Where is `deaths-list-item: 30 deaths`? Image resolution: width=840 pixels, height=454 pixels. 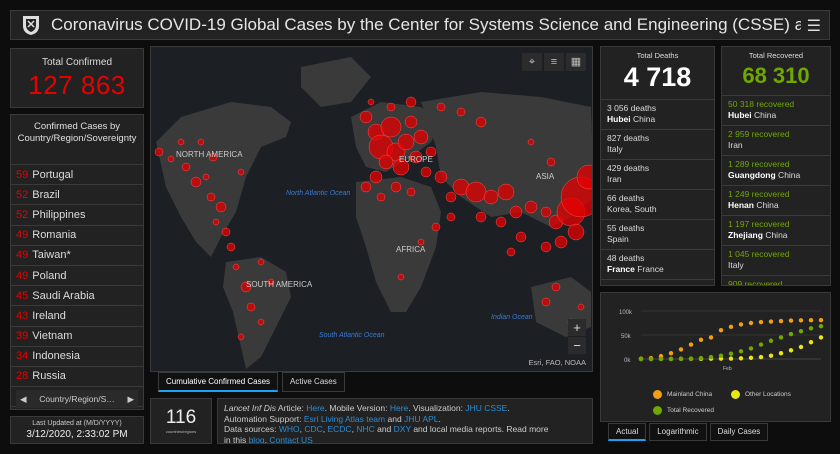
deaths-list-item: 30 deaths is located at coordinates (657, 282).